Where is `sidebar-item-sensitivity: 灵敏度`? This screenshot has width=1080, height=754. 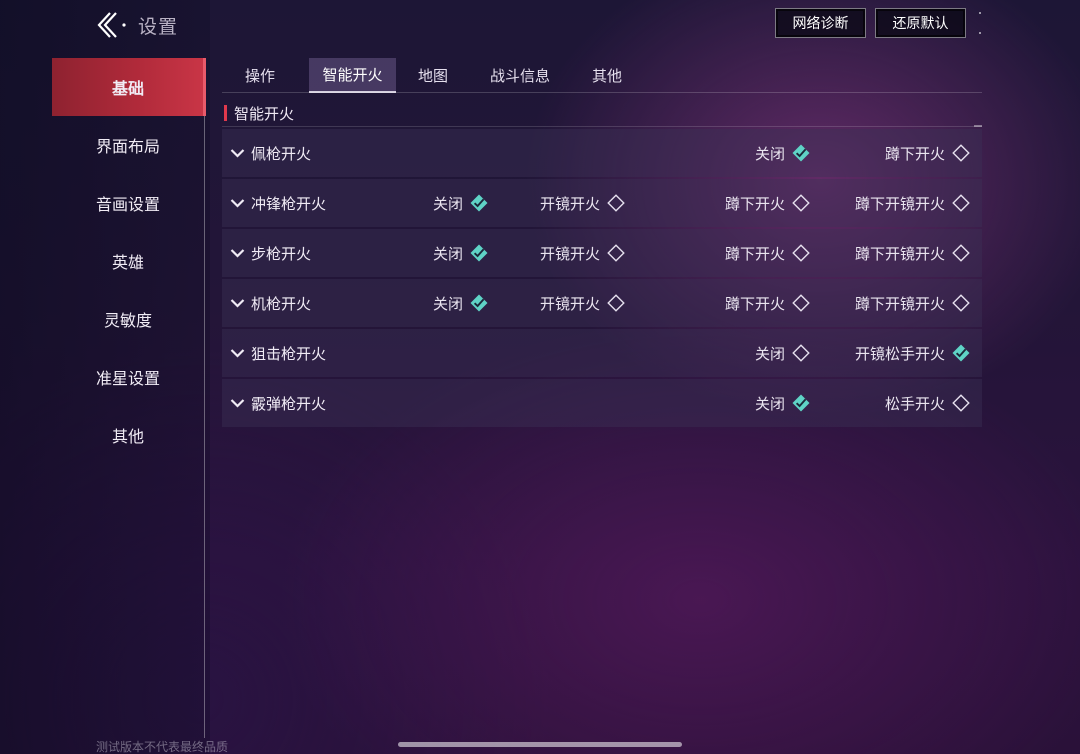
sidebar-item-sensitivity: 灵敏度 is located at coordinates (128, 319).